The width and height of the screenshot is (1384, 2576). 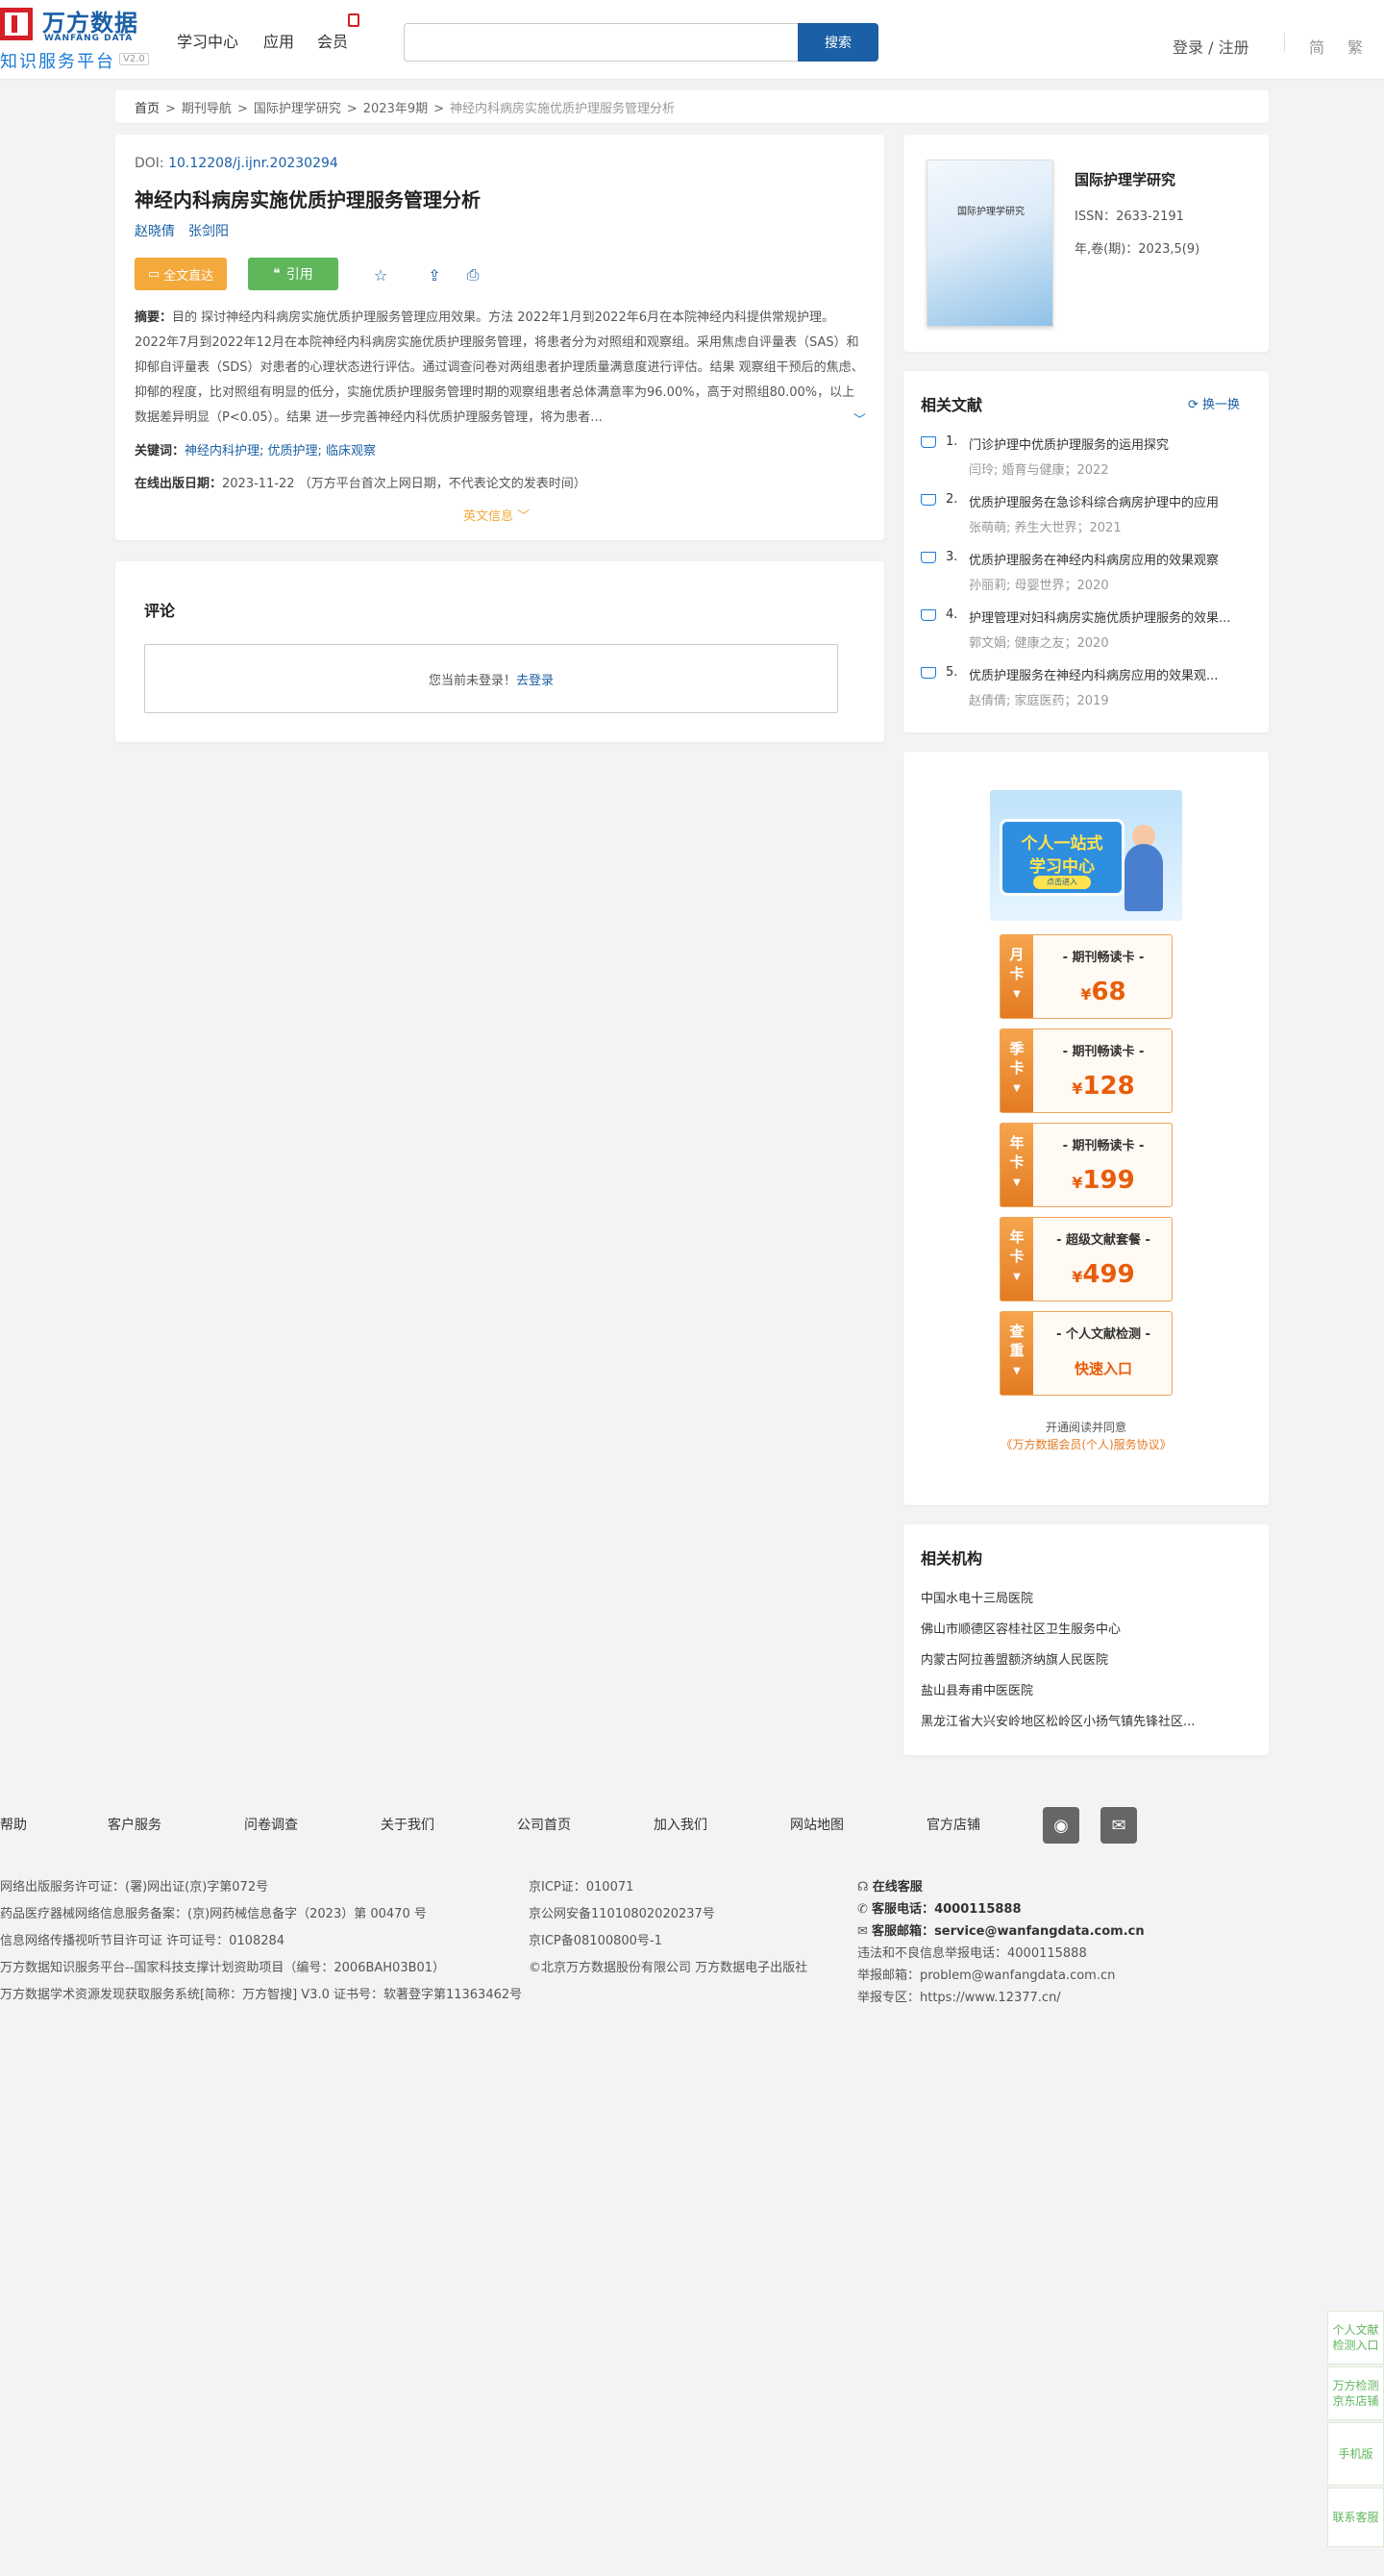 What do you see at coordinates (1086, 1444) in the screenshot?
I see `member-agreement-link: 《万方数据会员(个人)服务协议》` at bounding box center [1086, 1444].